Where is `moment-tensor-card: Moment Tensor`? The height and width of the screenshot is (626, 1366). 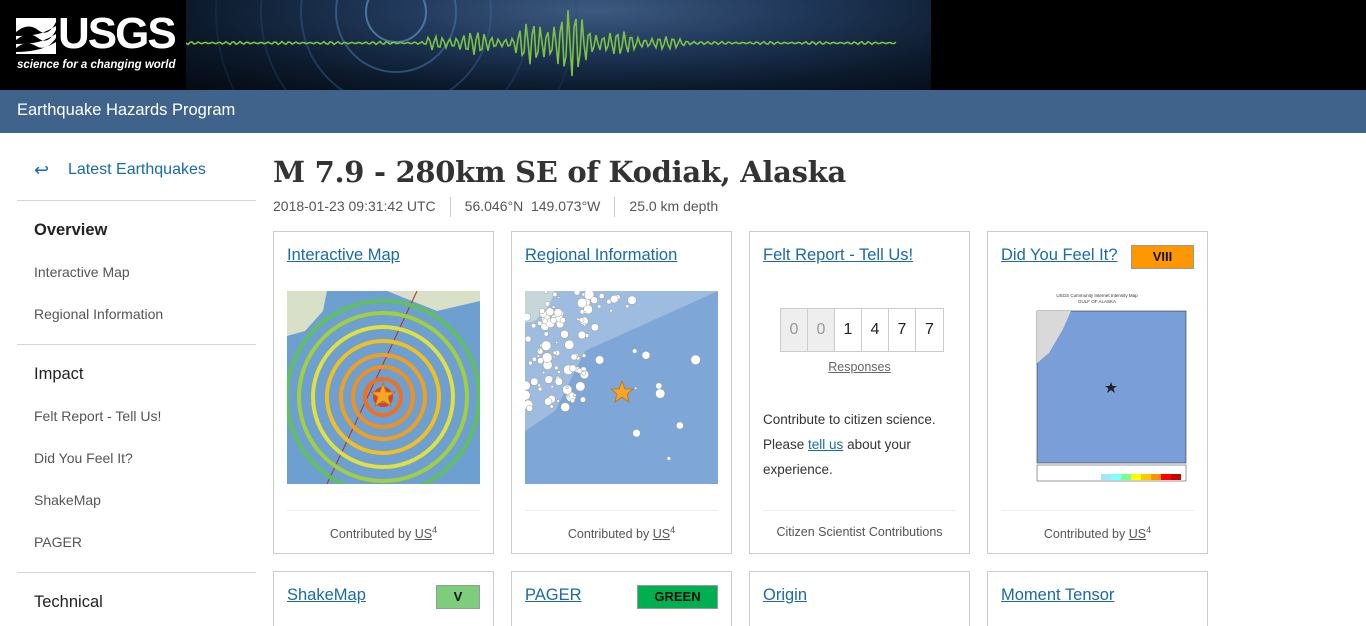
moment-tensor-card: Moment Tensor is located at coordinates (1097, 598).